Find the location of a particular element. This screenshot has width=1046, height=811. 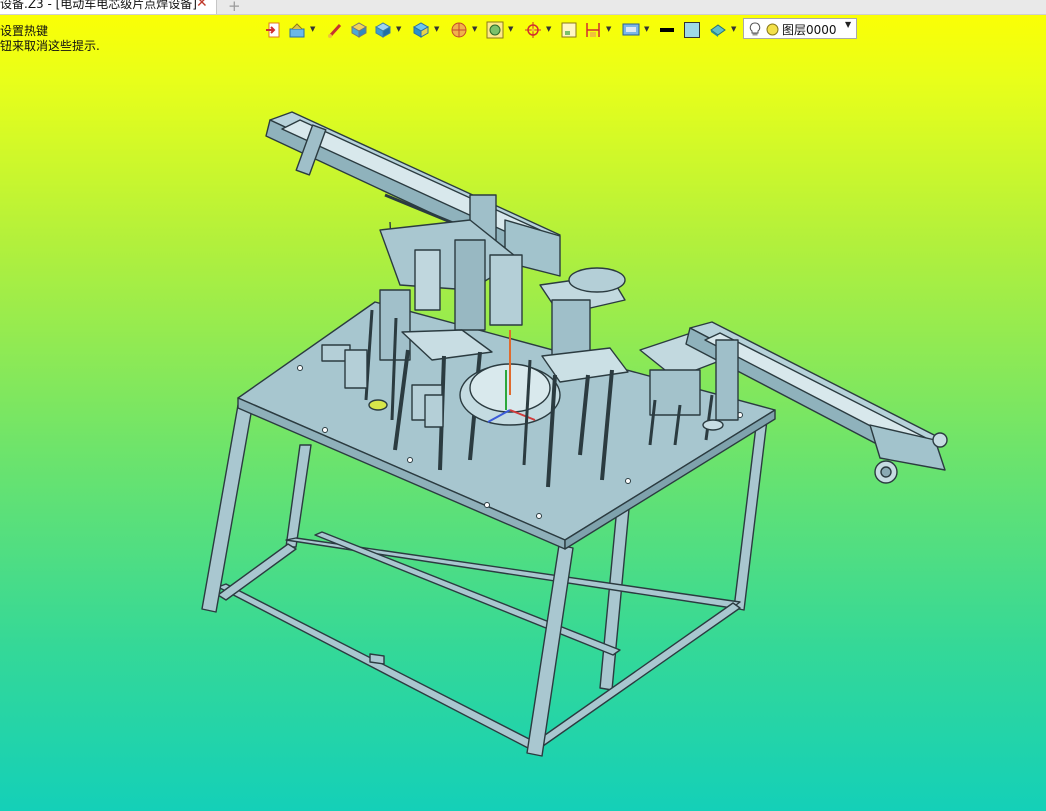

face-color-swatch is located at coordinates (693, 30).